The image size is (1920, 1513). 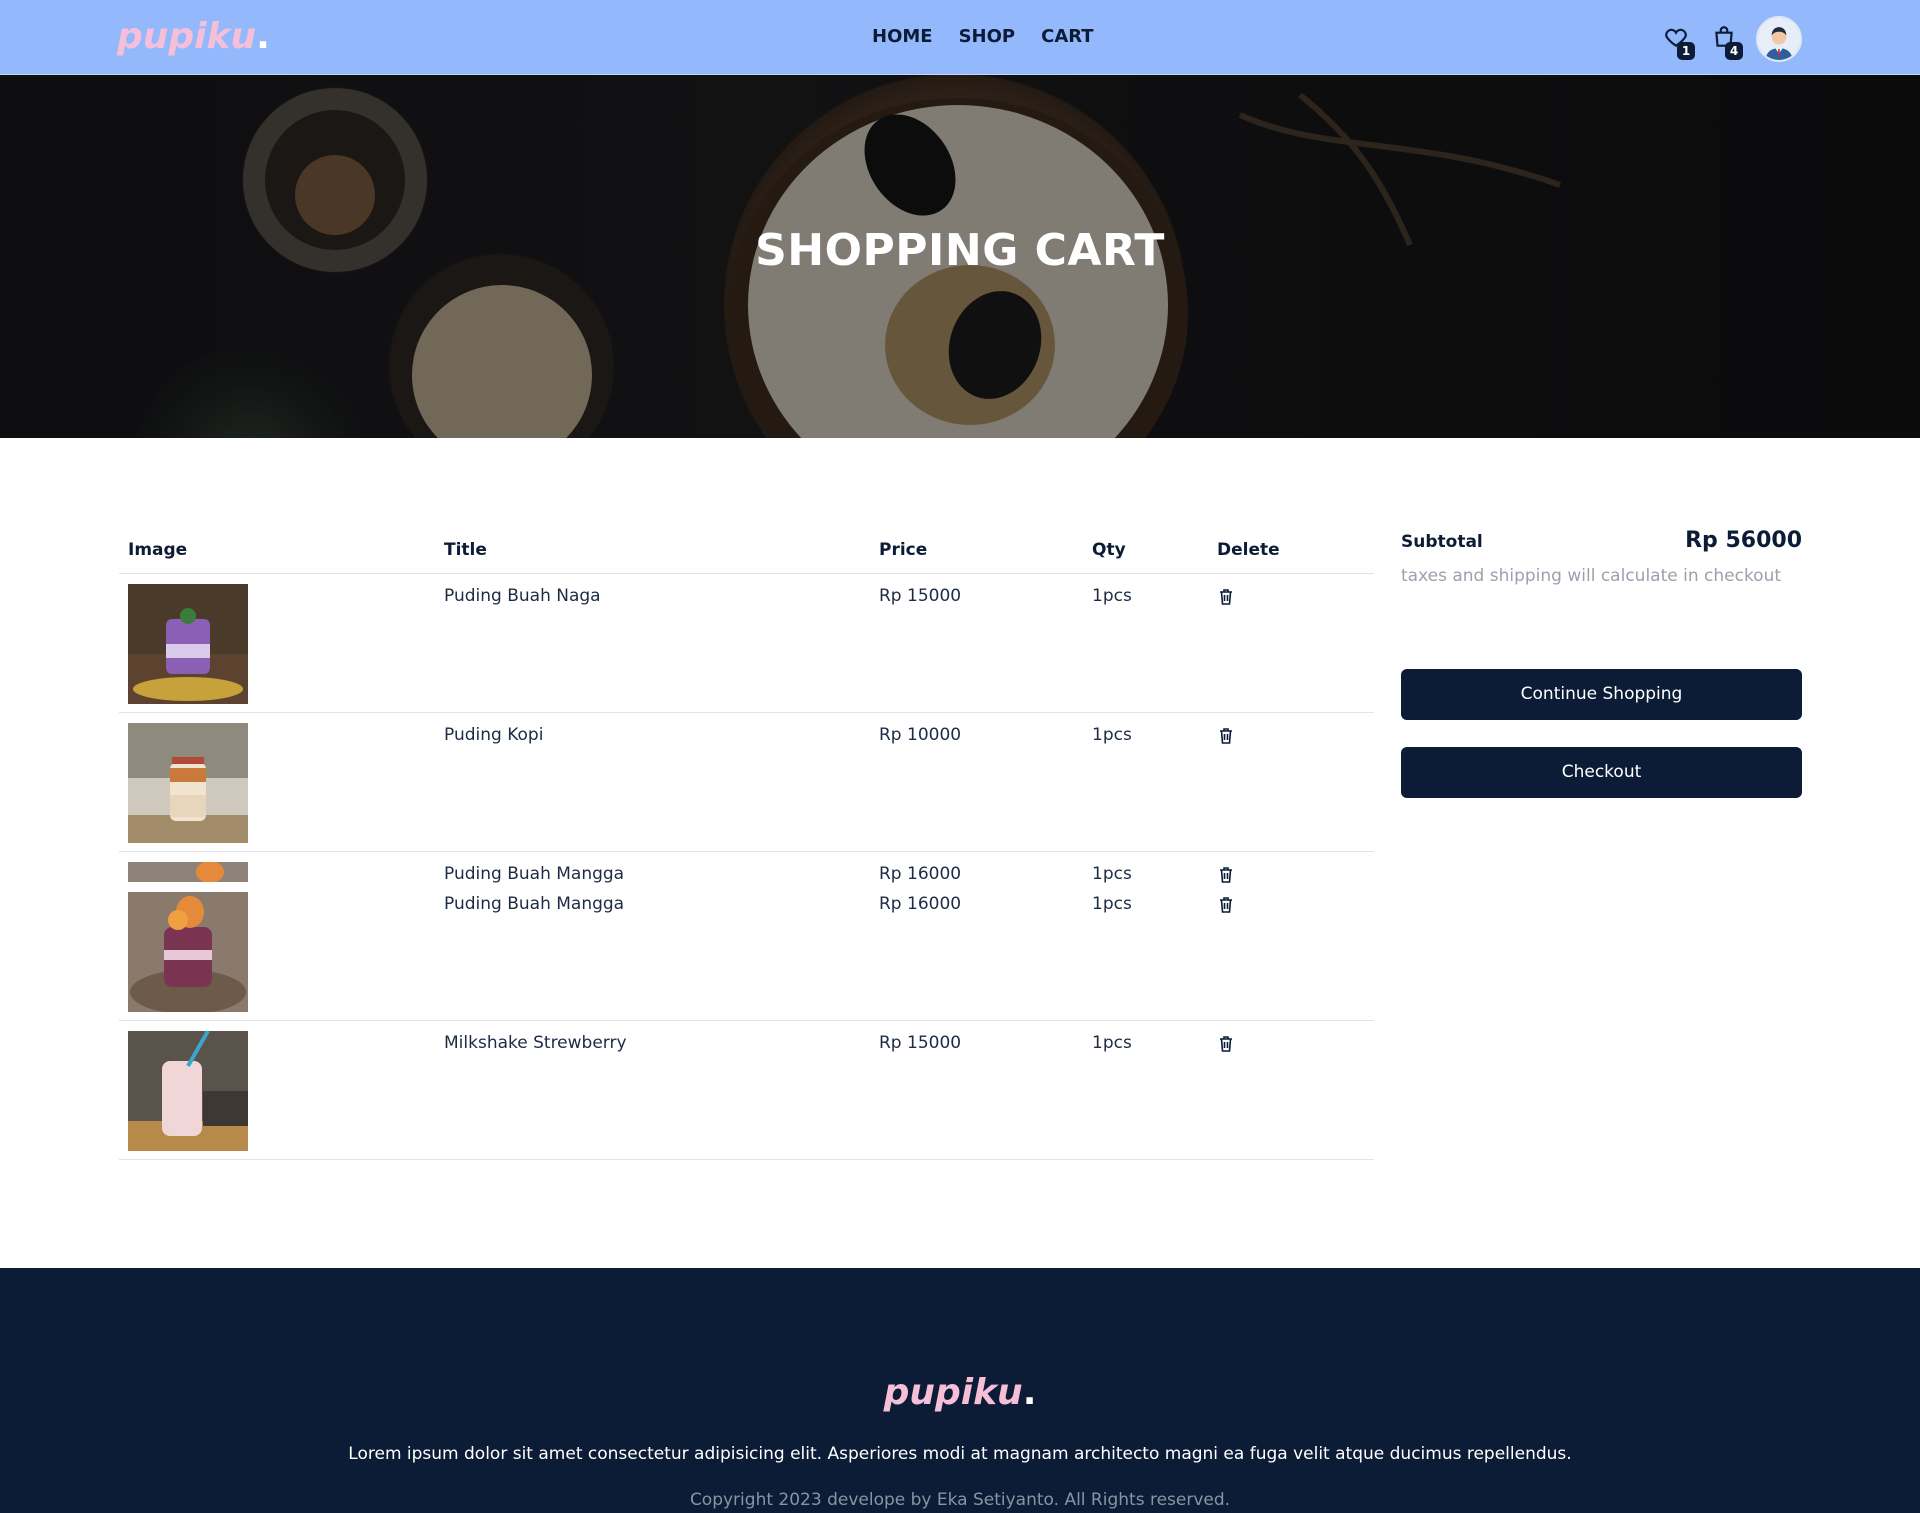 I want to click on table-row: Puding Buah Naga Rp 15000 1pcs, so click(x=746, y=643).